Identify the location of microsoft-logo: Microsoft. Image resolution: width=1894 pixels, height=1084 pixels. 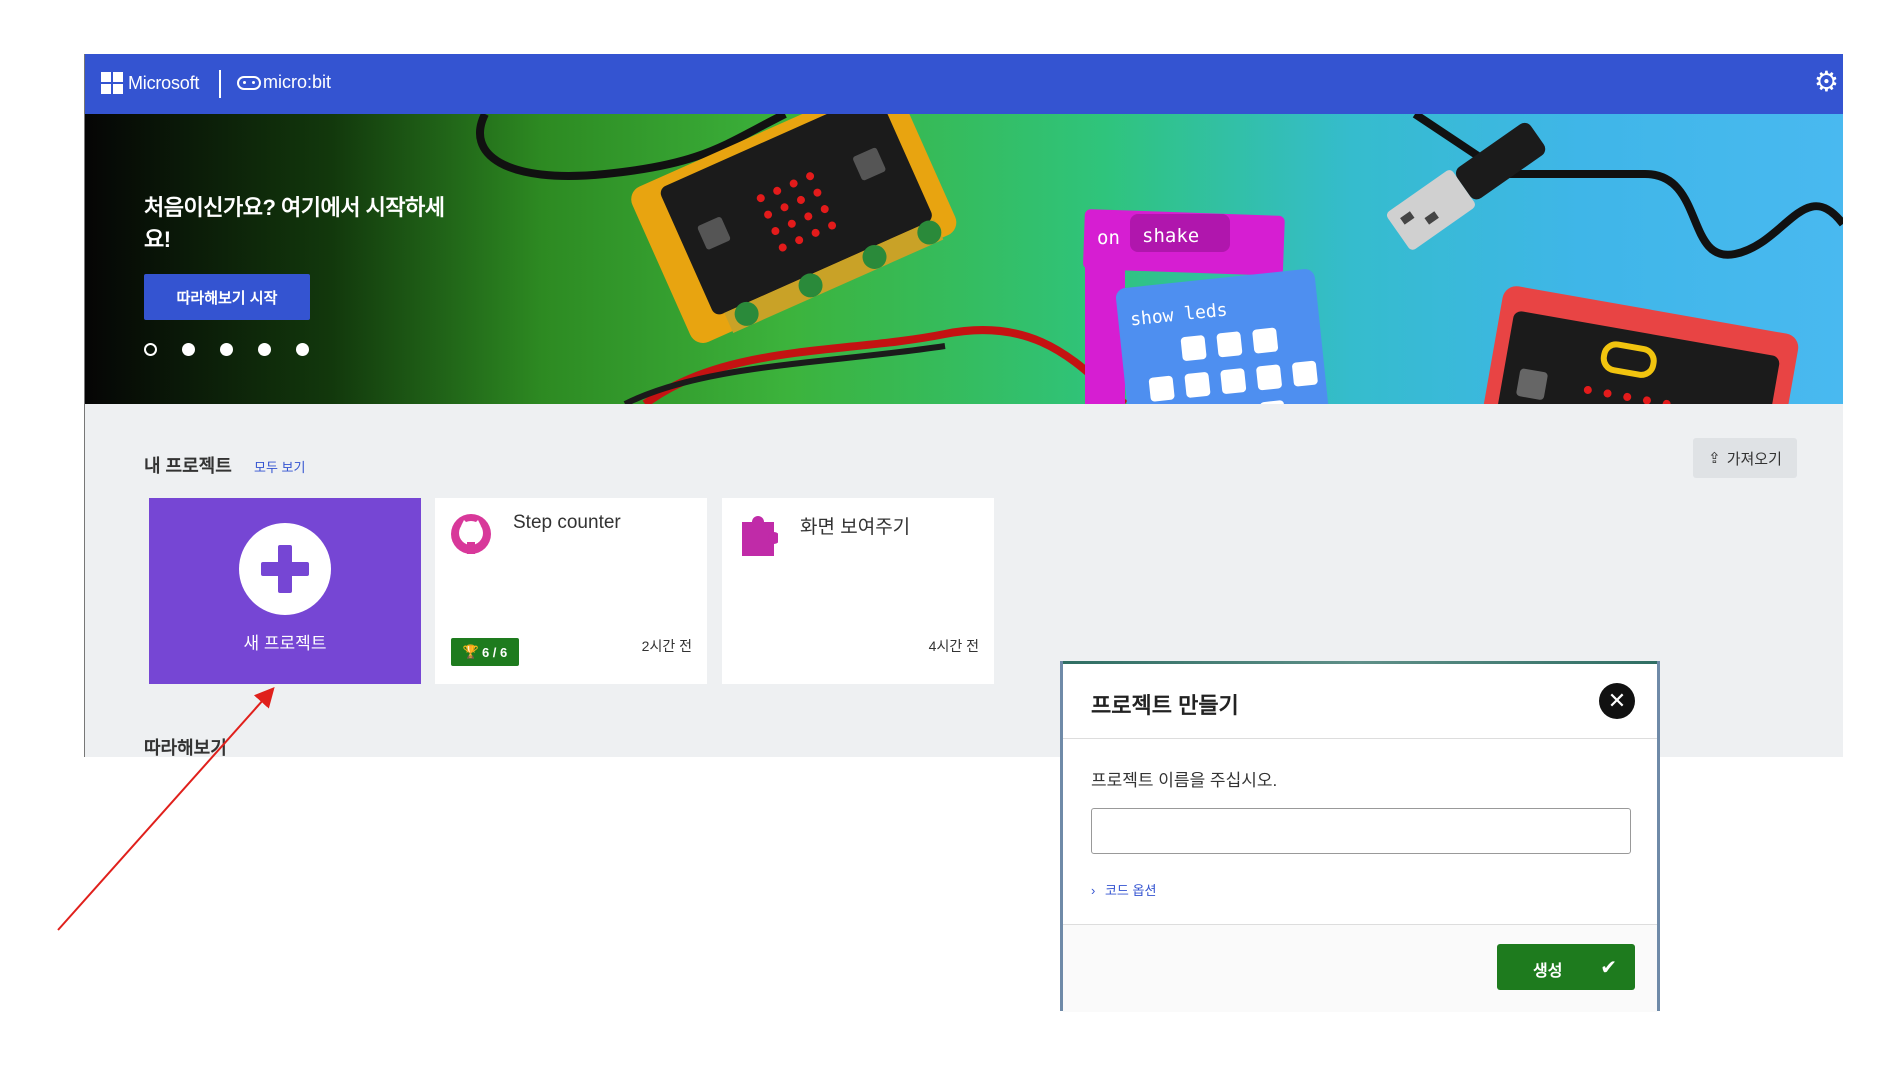
(150, 83).